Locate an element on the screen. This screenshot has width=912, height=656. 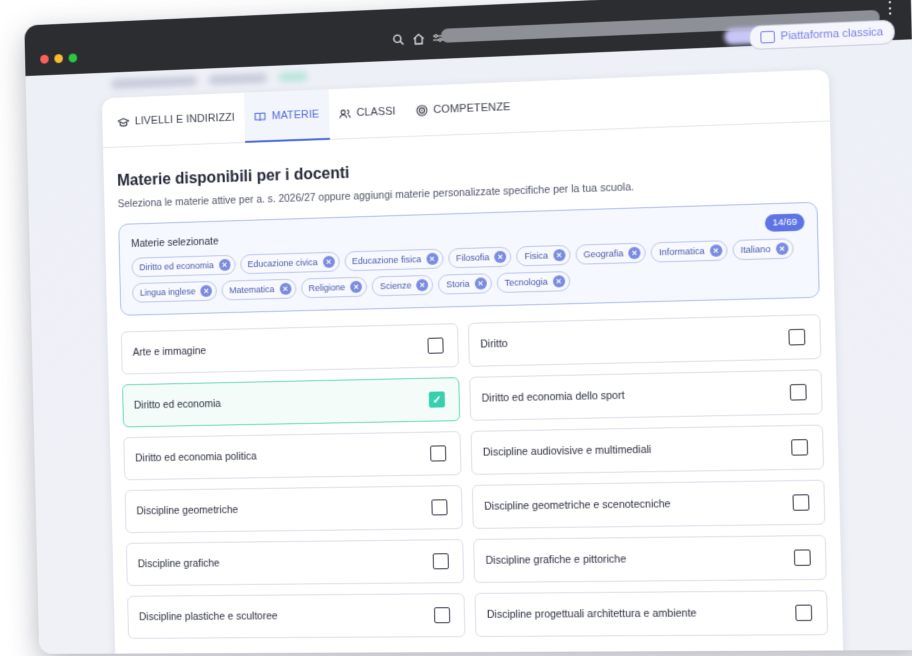
subject-option: Discipline audiovisive e multimediali is located at coordinates (647, 449).